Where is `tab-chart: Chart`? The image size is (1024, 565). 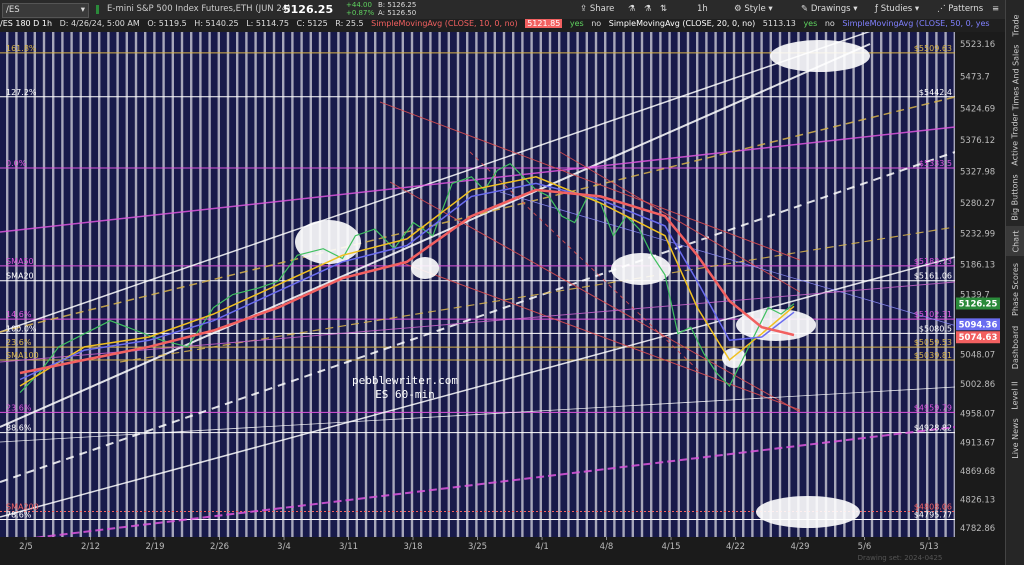
tab-chart: Chart is located at coordinates (1015, 241).